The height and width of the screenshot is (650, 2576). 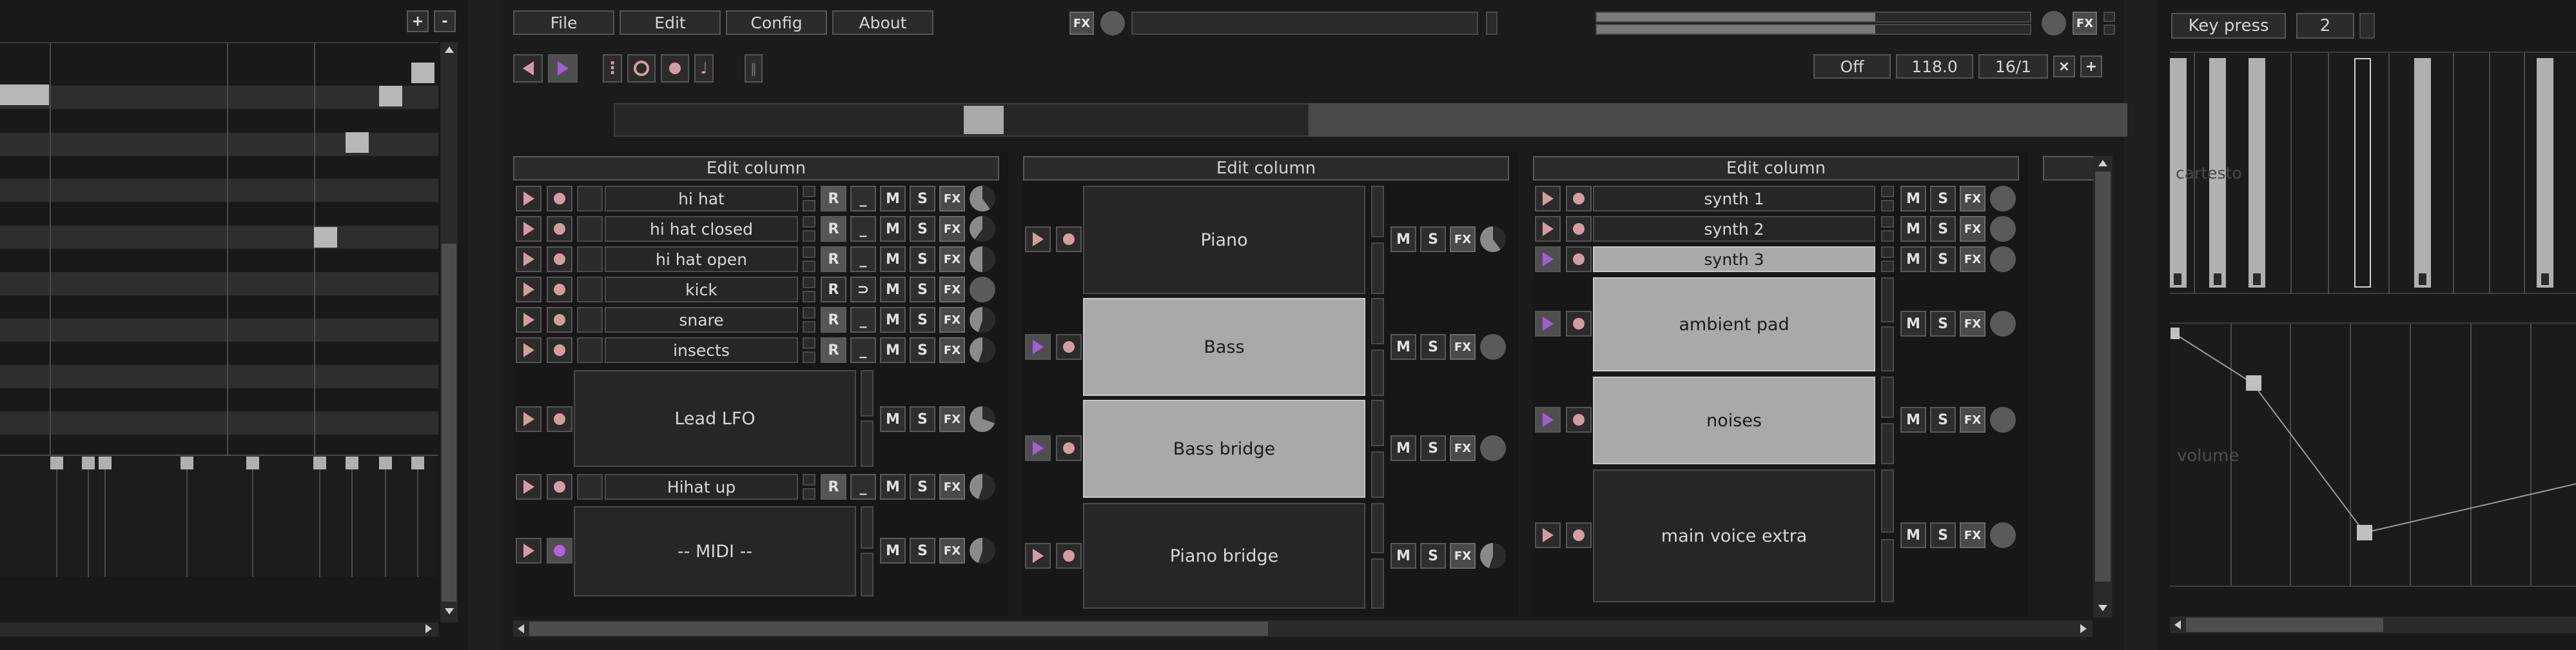 What do you see at coordinates (528, 68) in the screenshot?
I see `rewind-button` at bounding box center [528, 68].